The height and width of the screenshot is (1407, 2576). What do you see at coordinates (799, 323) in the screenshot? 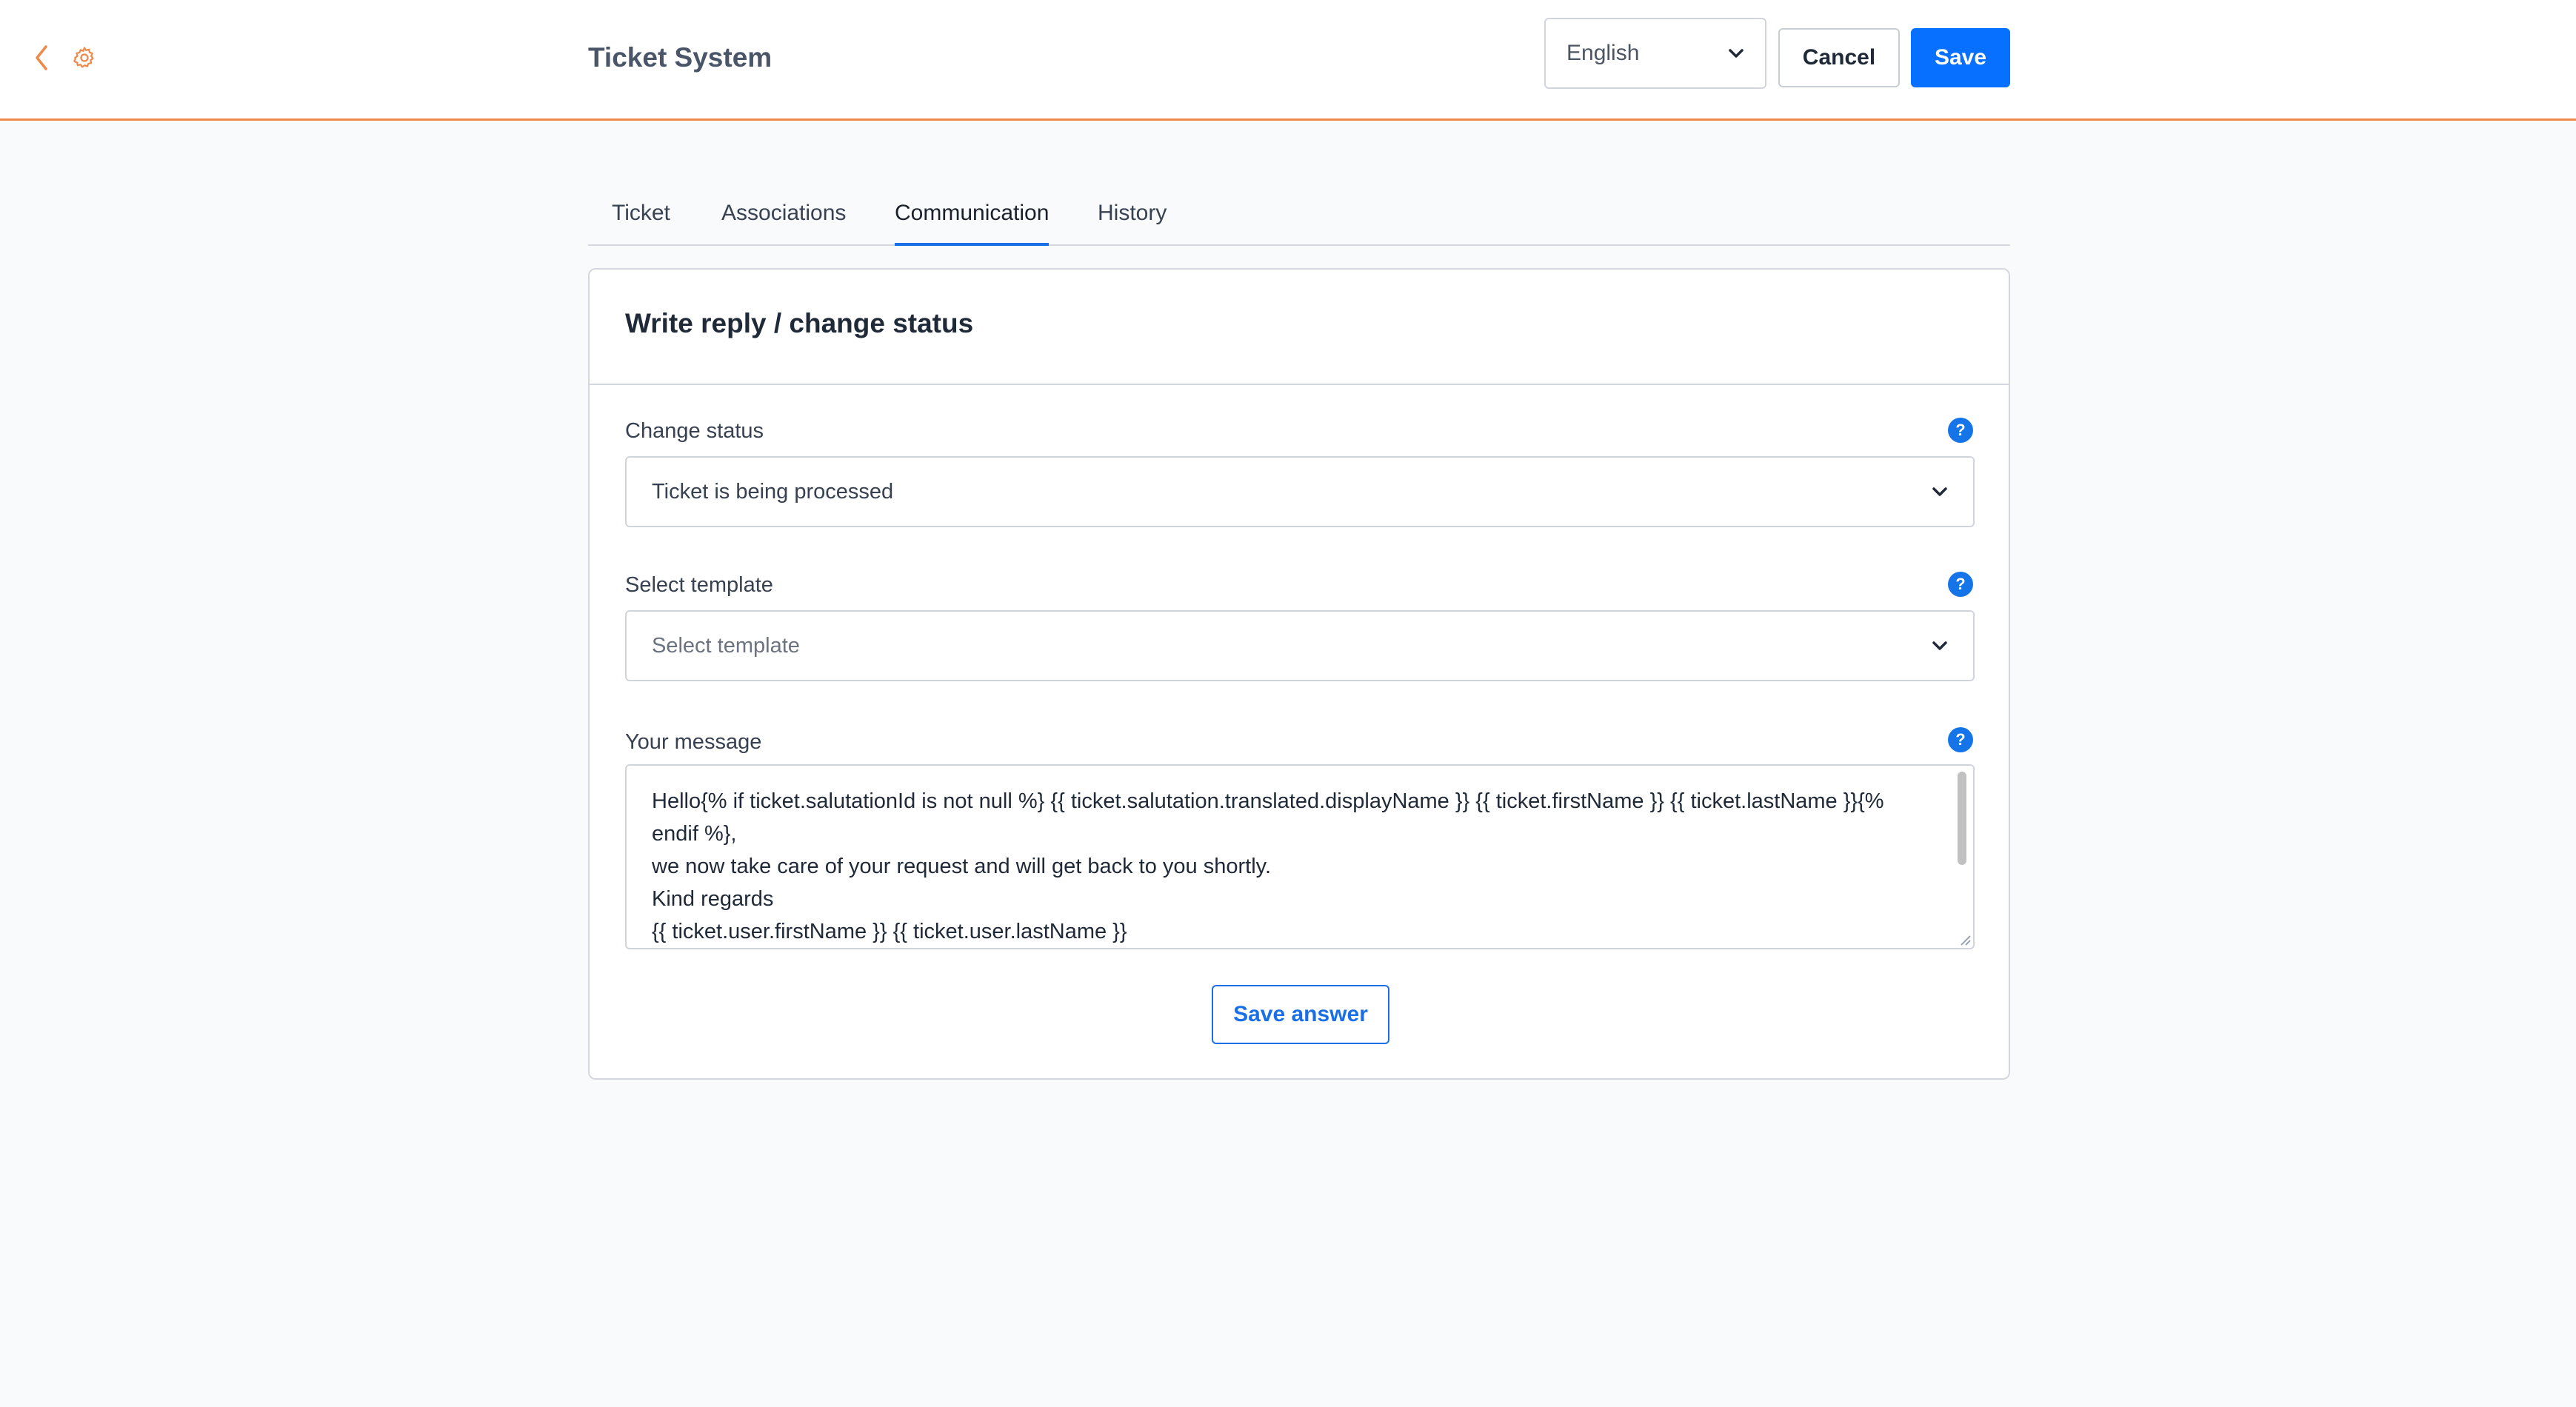
I see `card-title: Write reply / change status` at bounding box center [799, 323].